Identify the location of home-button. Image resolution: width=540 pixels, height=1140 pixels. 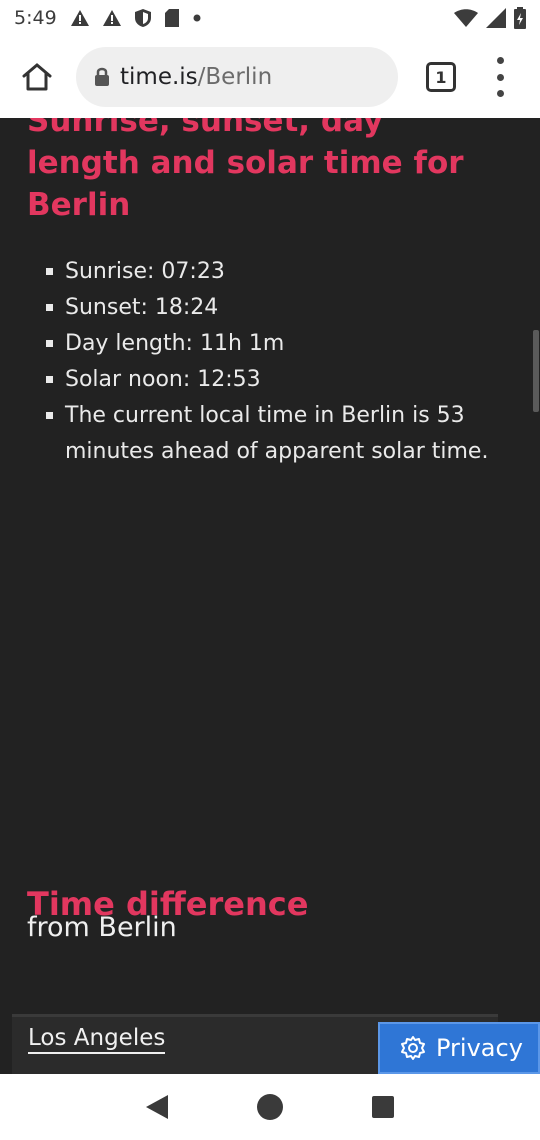
(37, 77).